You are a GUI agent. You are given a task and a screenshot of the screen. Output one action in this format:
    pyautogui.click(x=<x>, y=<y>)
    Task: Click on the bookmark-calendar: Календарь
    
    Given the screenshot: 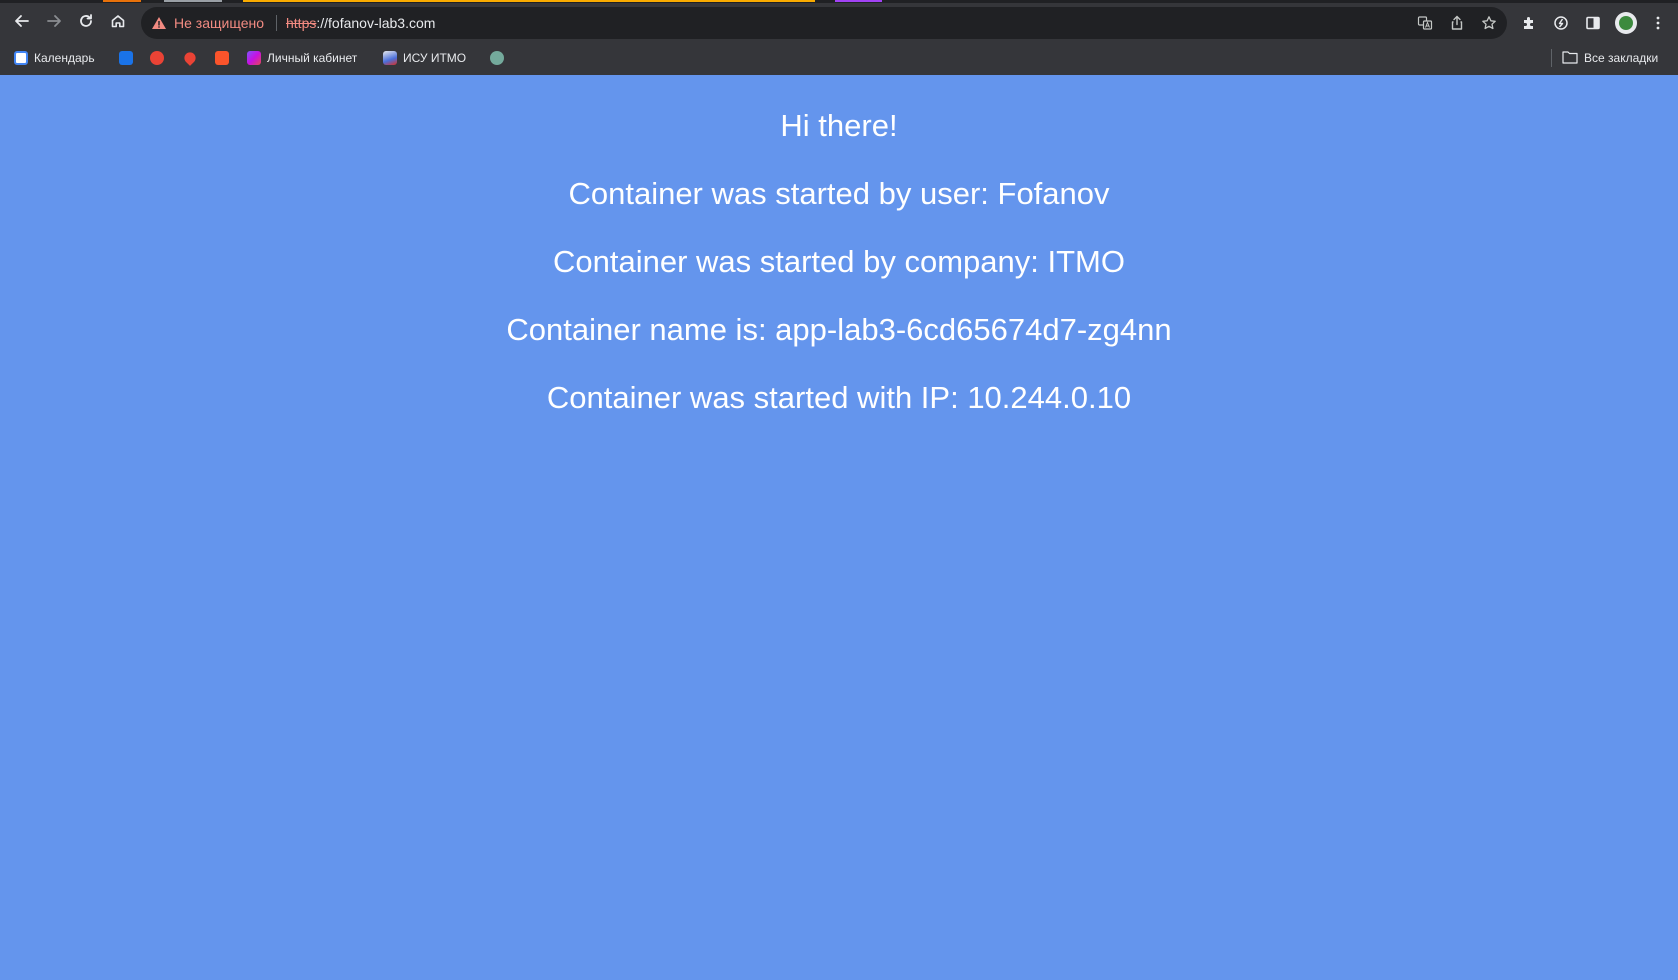 What is the action you would take?
    pyautogui.click(x=54, y=58)
    